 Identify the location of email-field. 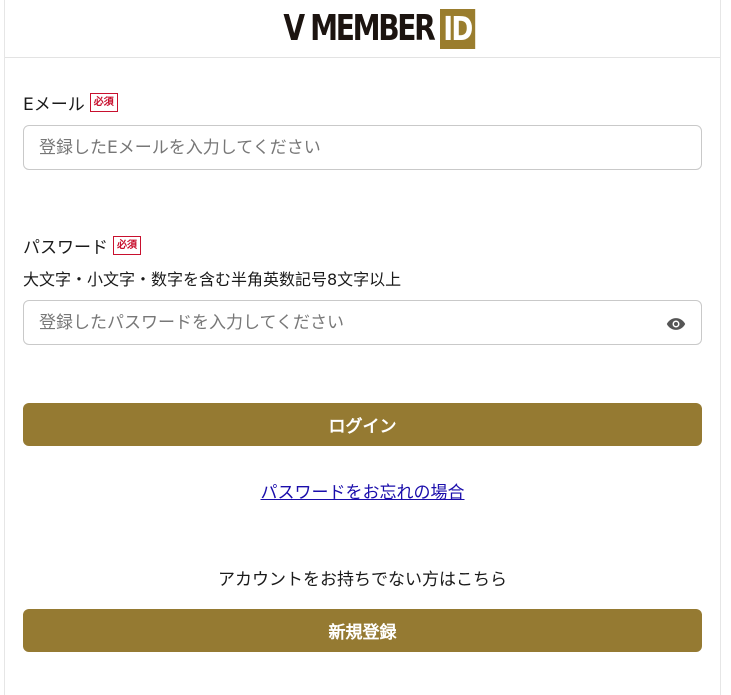
(362, 147).